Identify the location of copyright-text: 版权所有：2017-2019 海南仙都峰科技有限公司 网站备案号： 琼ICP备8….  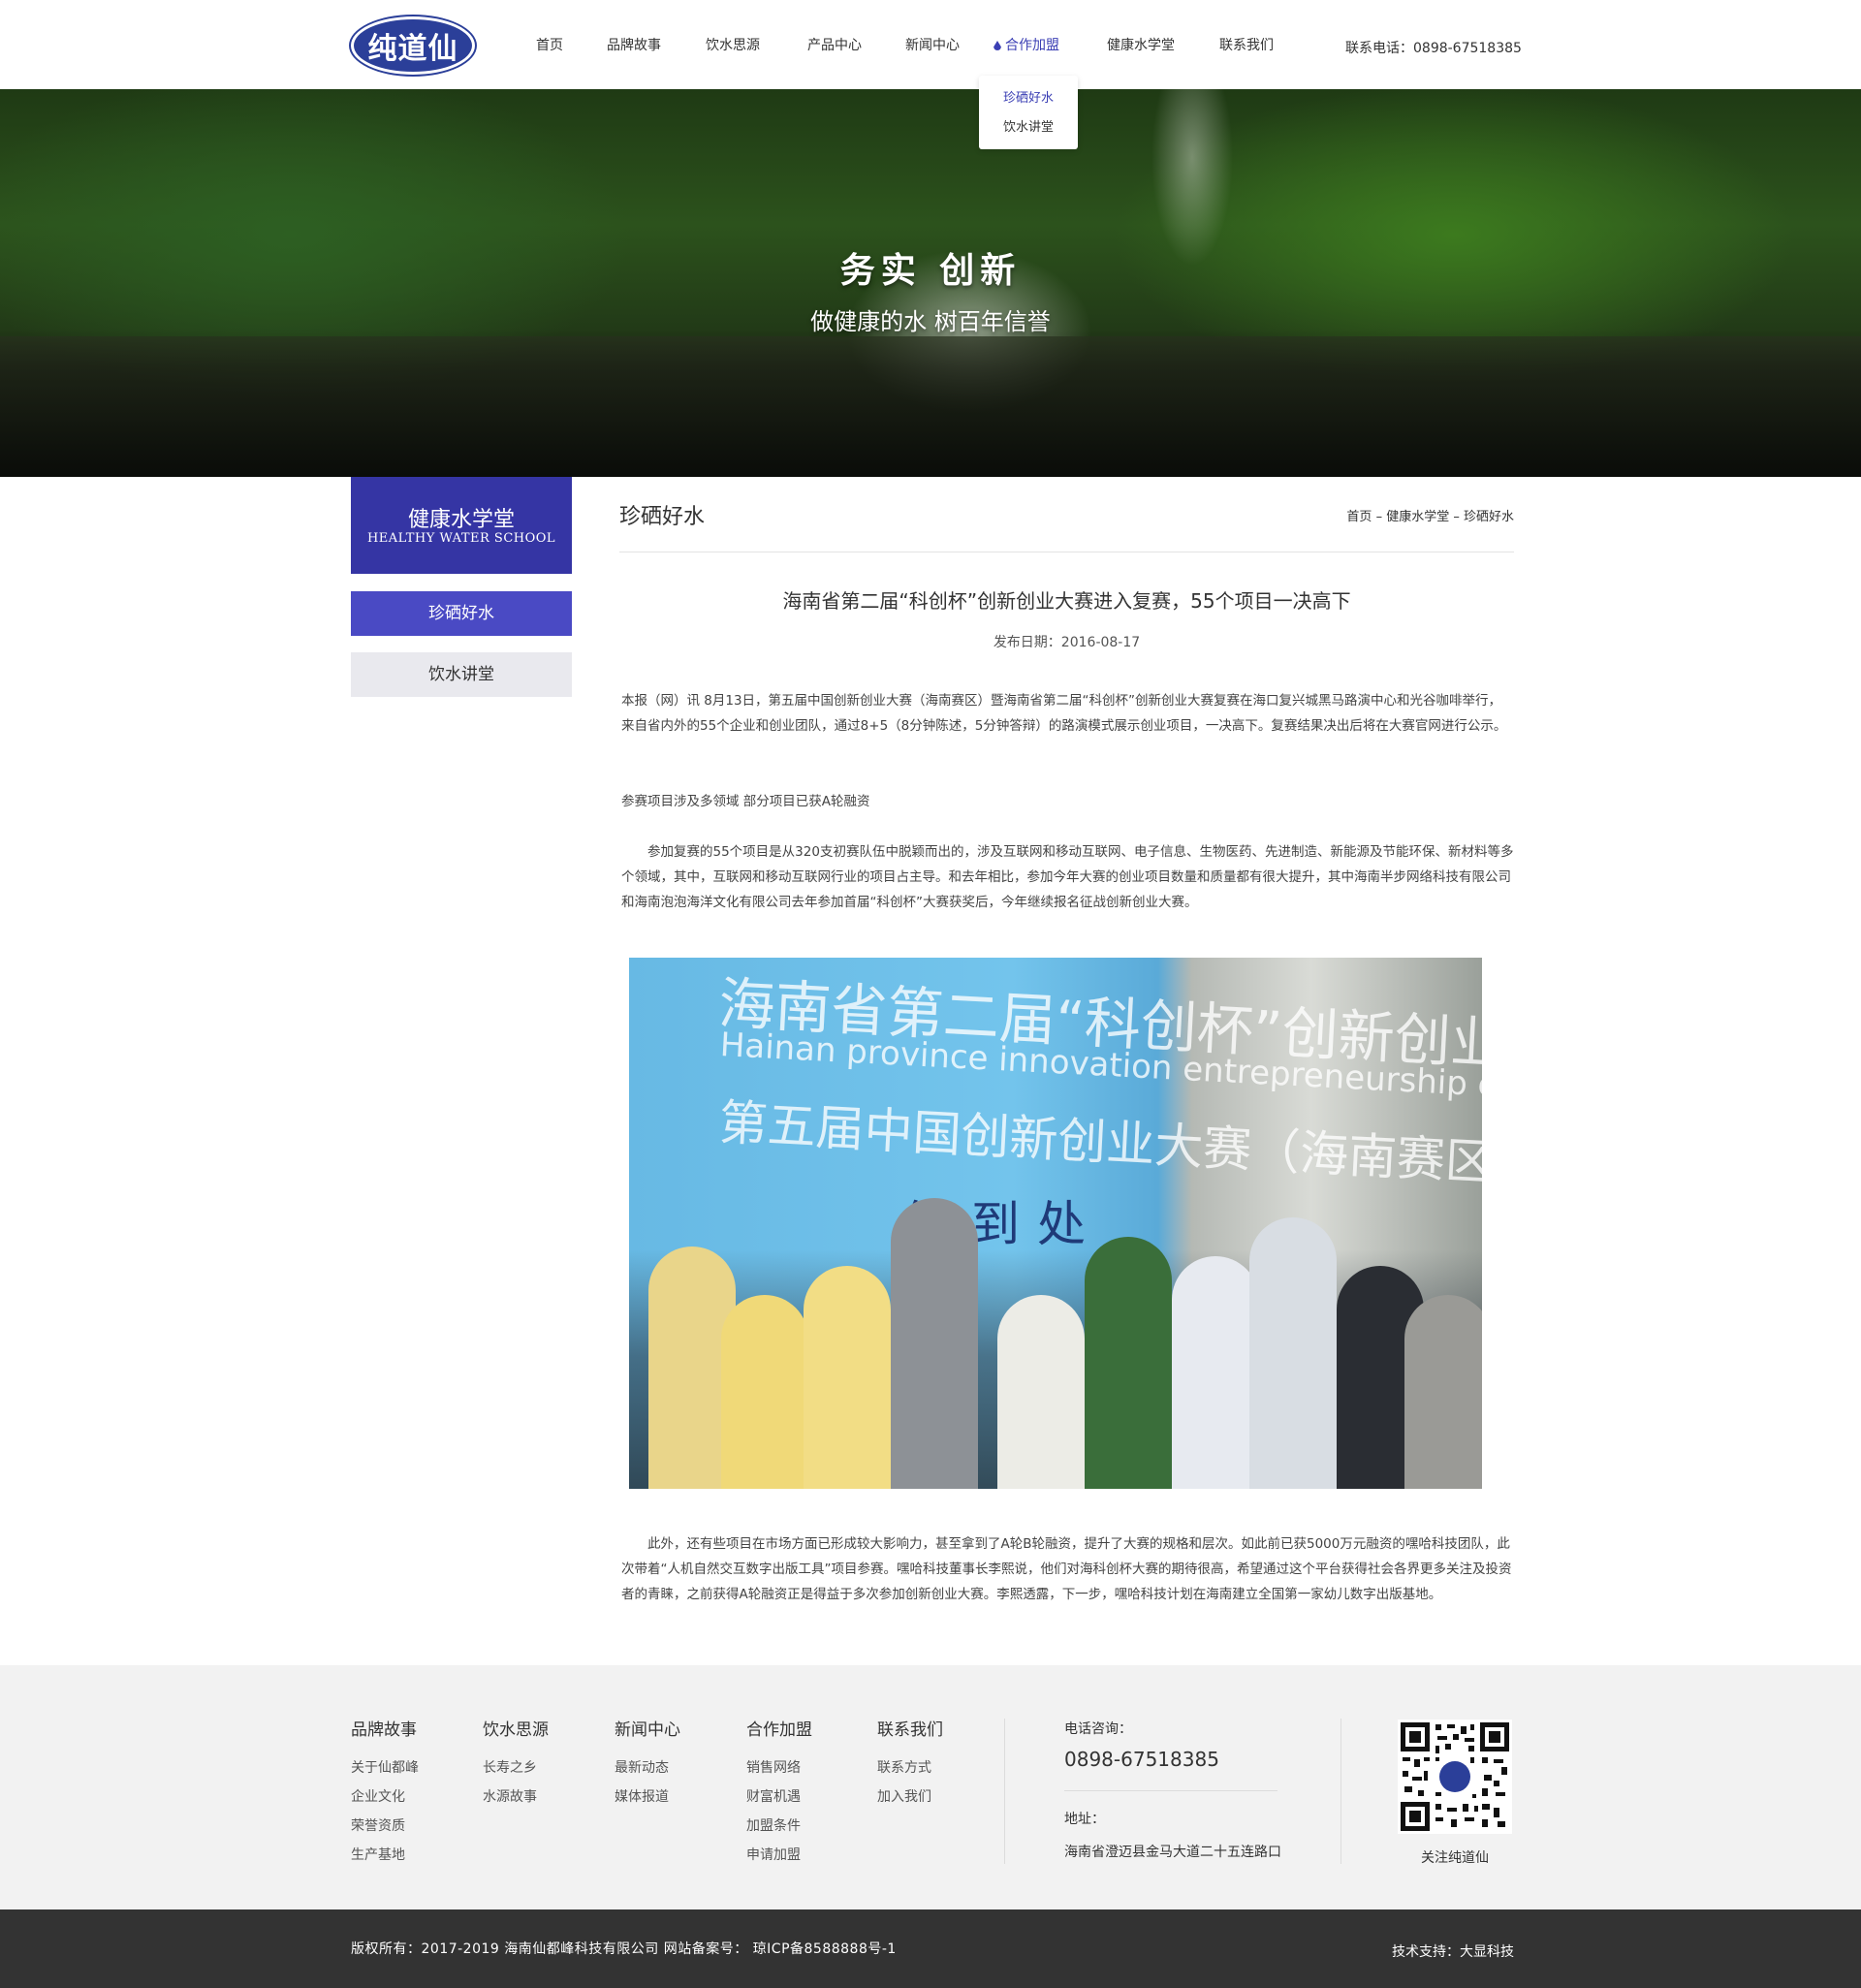
(624, 1949).